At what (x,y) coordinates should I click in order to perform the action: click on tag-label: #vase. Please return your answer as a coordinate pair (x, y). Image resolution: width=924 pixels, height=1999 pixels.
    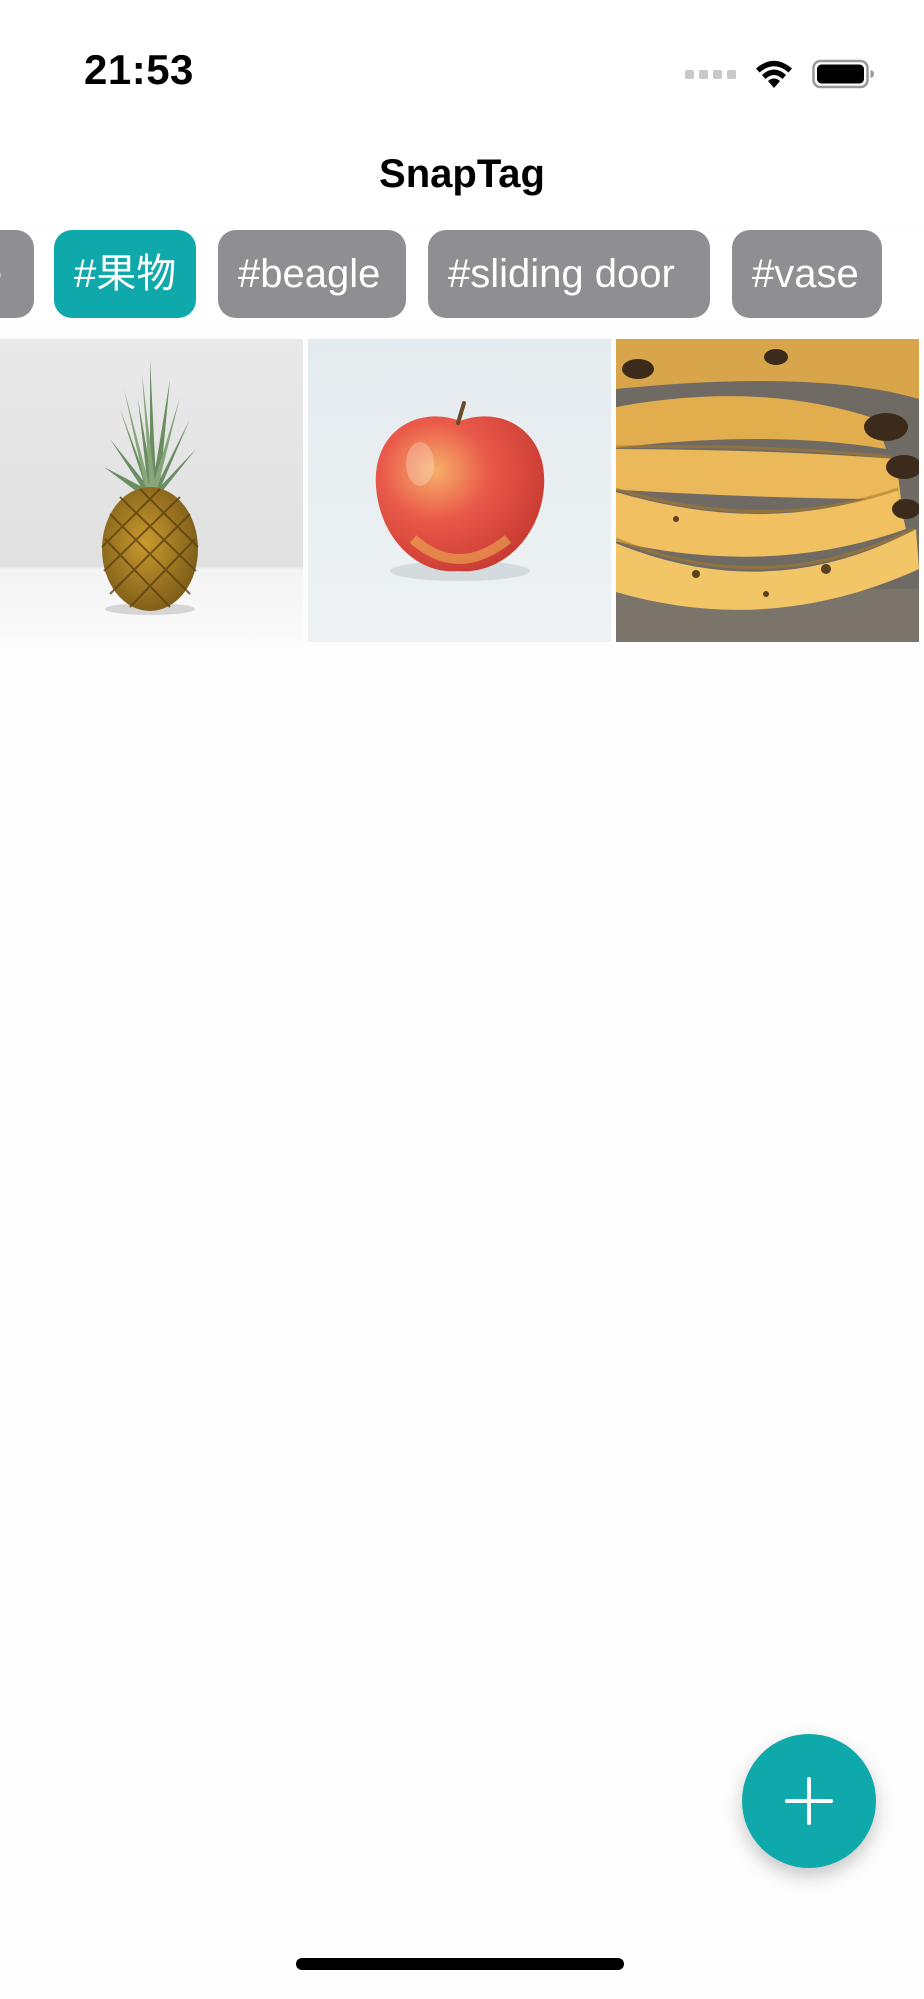
    Looking at the image, I should click on (805, 274).